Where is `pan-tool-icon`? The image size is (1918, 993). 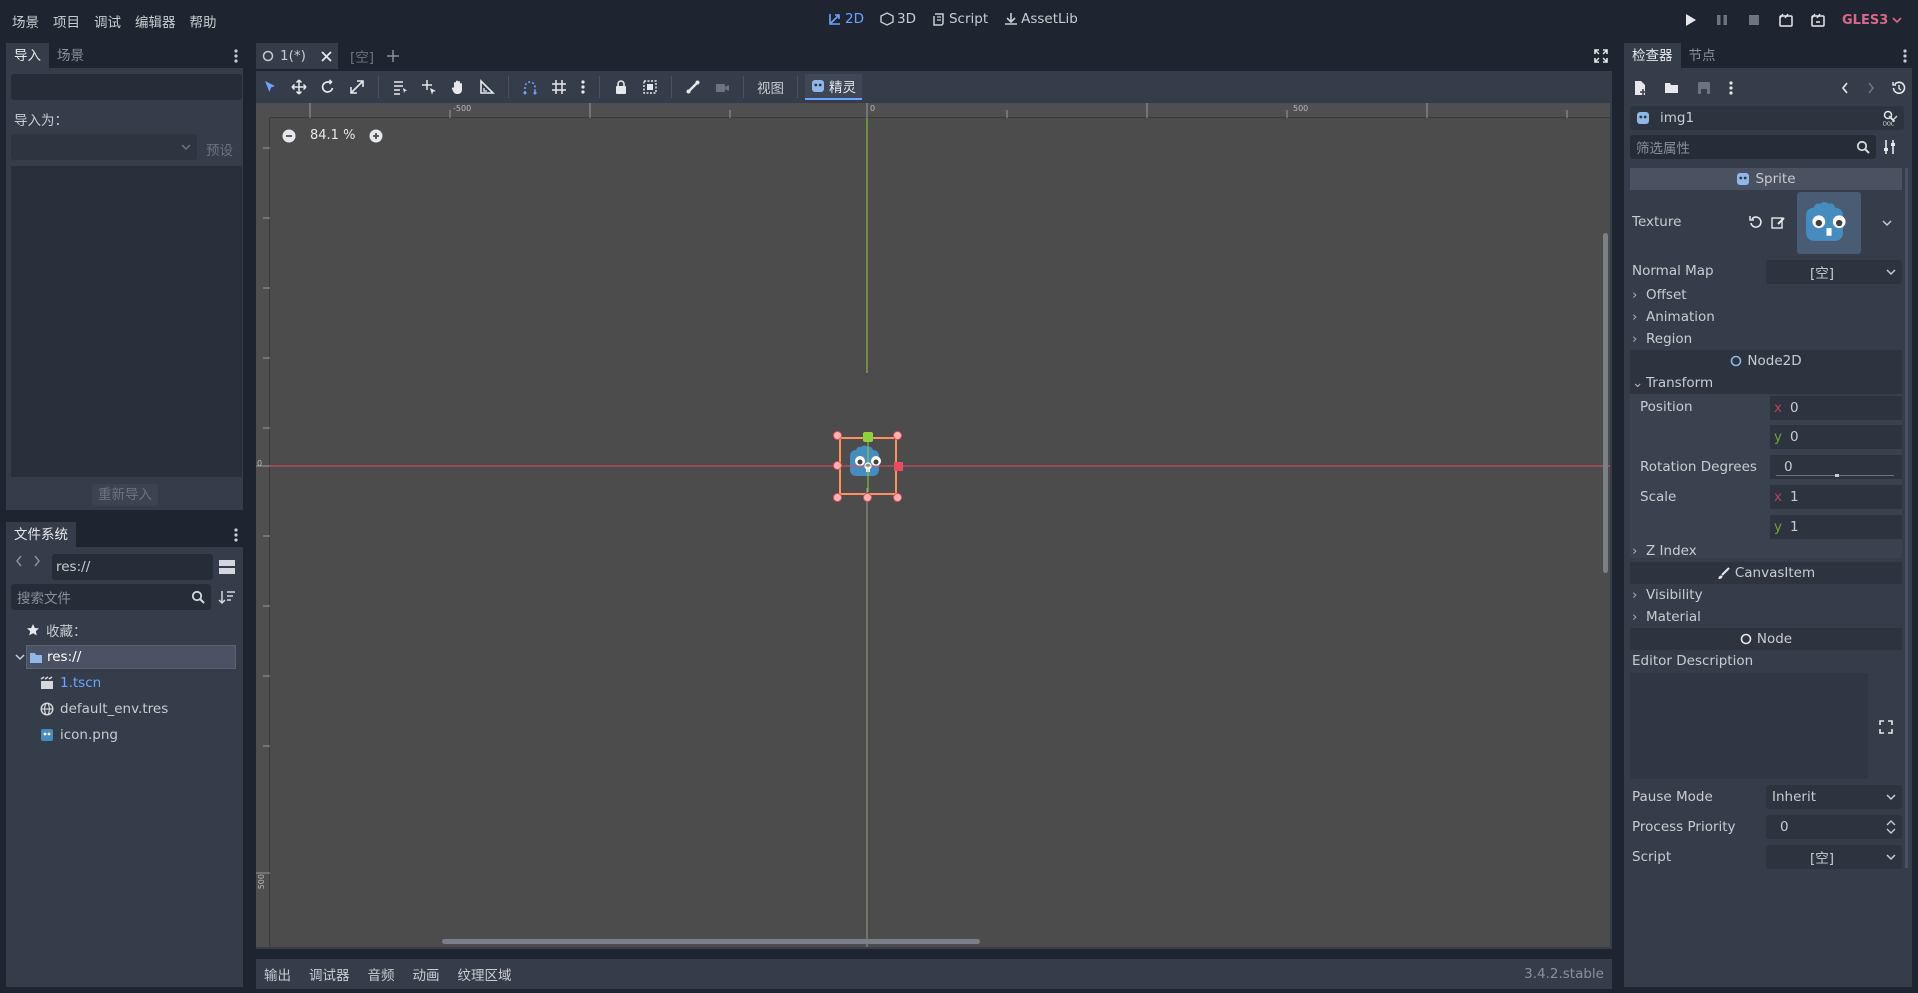
pan-tool-icon is located at coordinates (458, 87).